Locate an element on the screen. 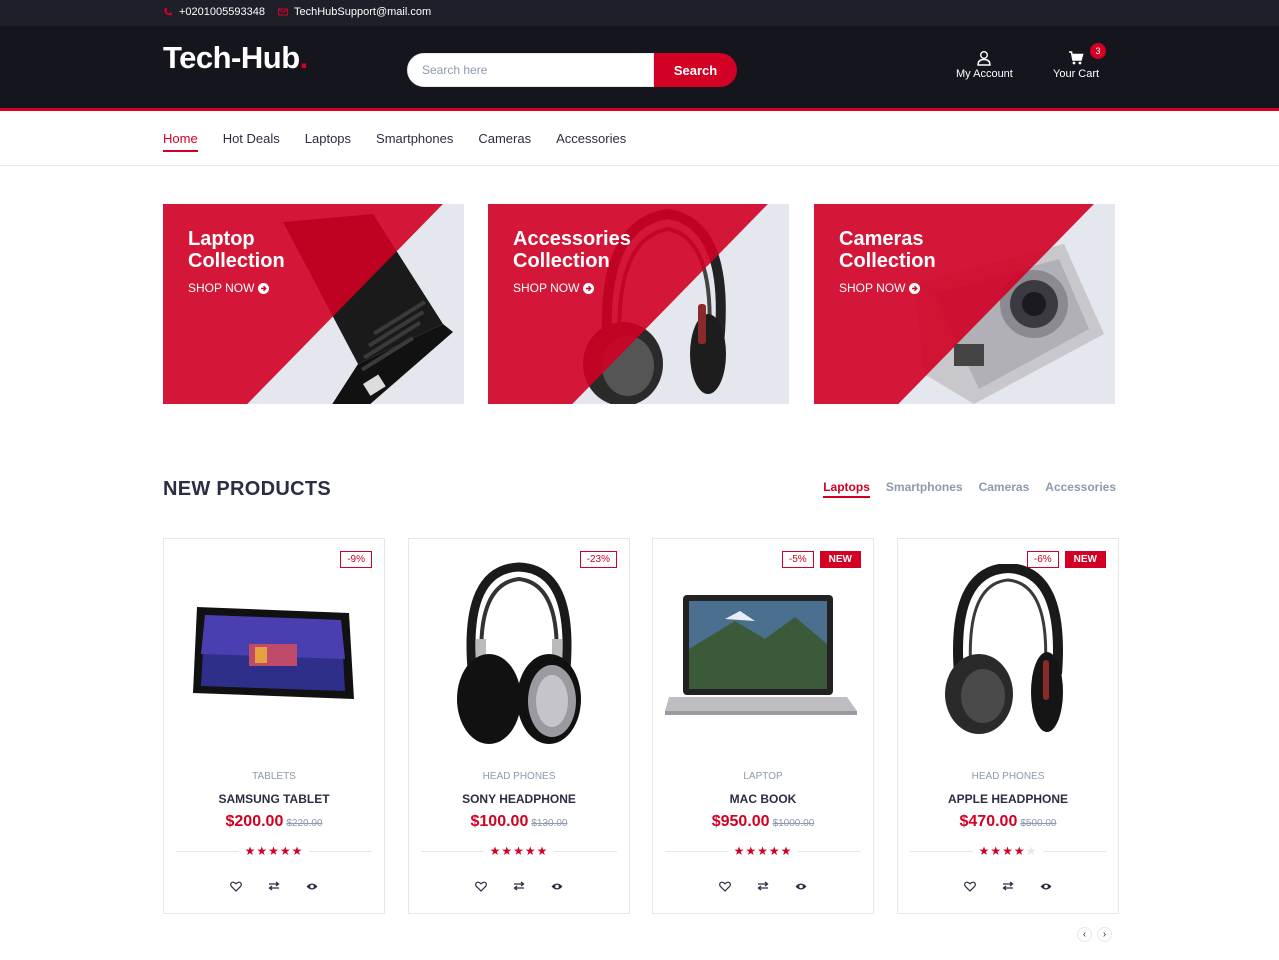 This screenshot has height=960, width=1279. cart-link: Your Cart 3 is located at coordinates (1079, 61).